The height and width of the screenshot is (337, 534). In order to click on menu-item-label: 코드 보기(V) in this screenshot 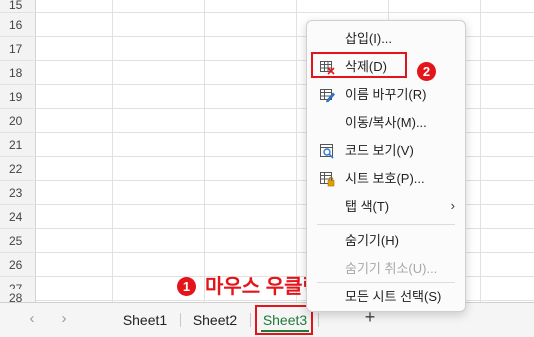, I will do `click(379, 150)`.